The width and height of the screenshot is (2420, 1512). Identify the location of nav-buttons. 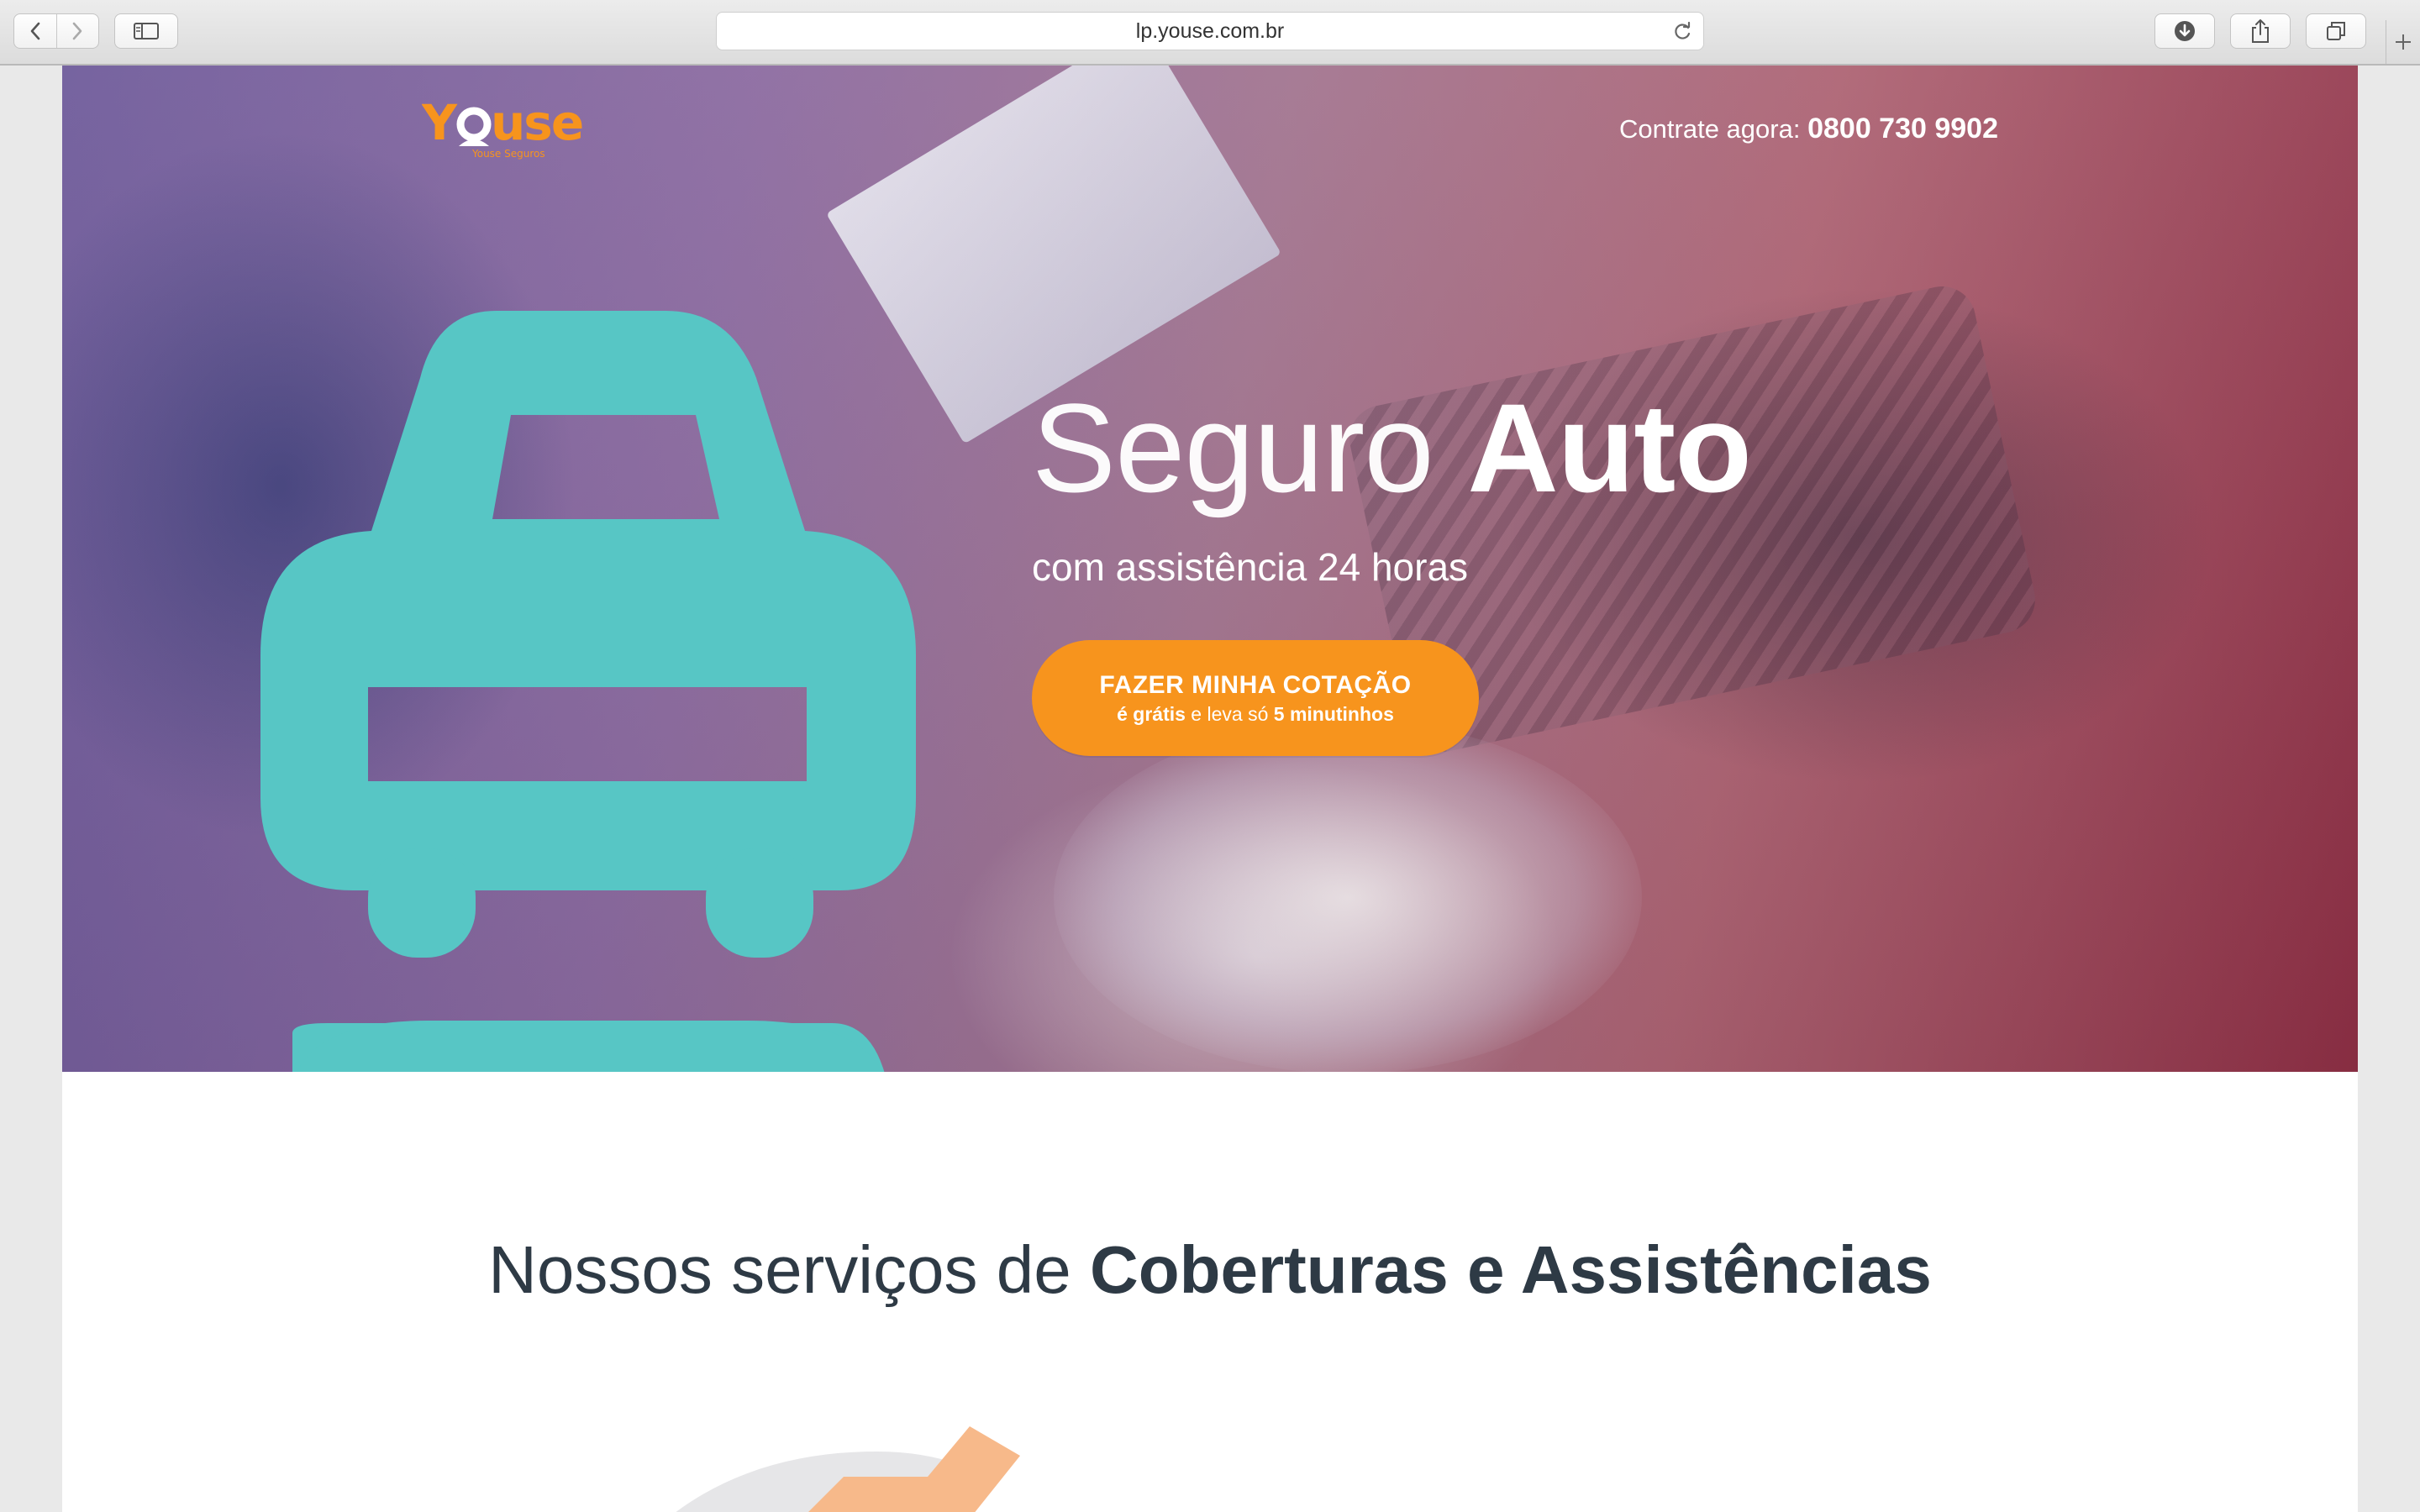
(56, 31).